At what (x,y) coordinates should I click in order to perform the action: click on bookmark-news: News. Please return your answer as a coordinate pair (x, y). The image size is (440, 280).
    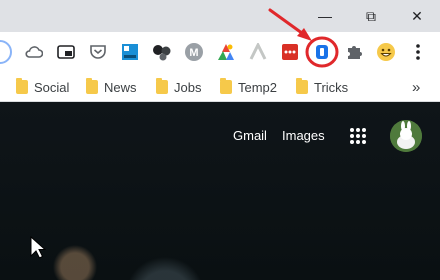
    Looking at the image, I should click on (111, 87).